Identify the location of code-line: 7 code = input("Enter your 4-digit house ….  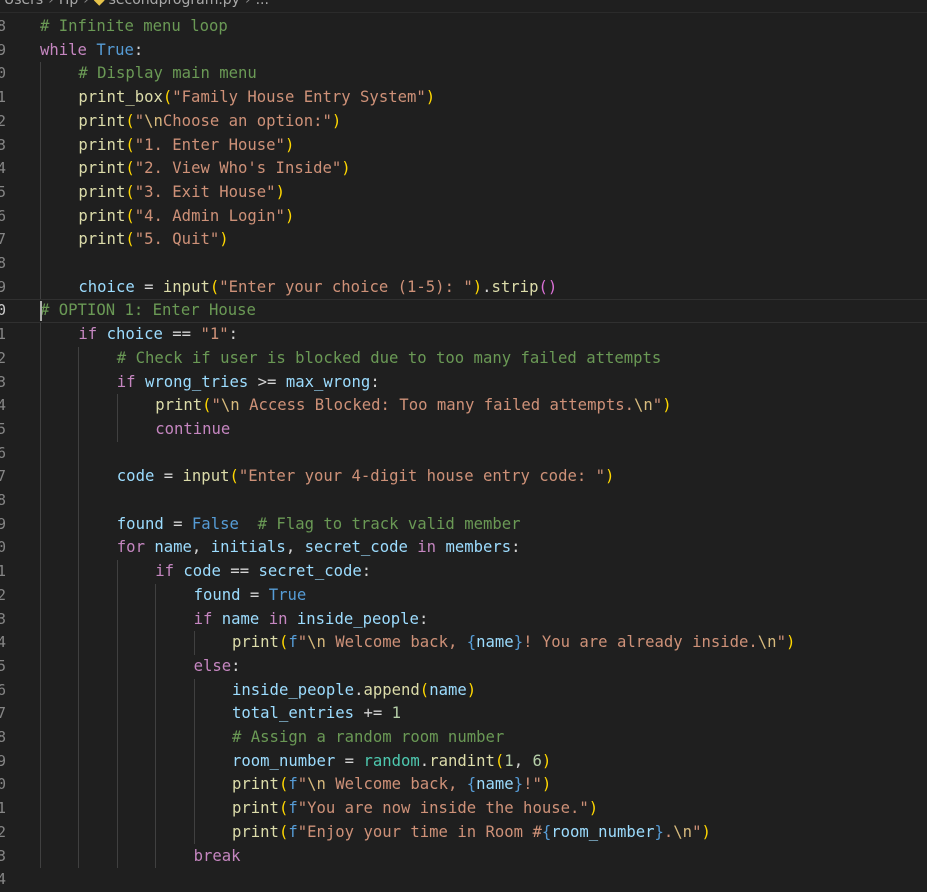
(463, 477).